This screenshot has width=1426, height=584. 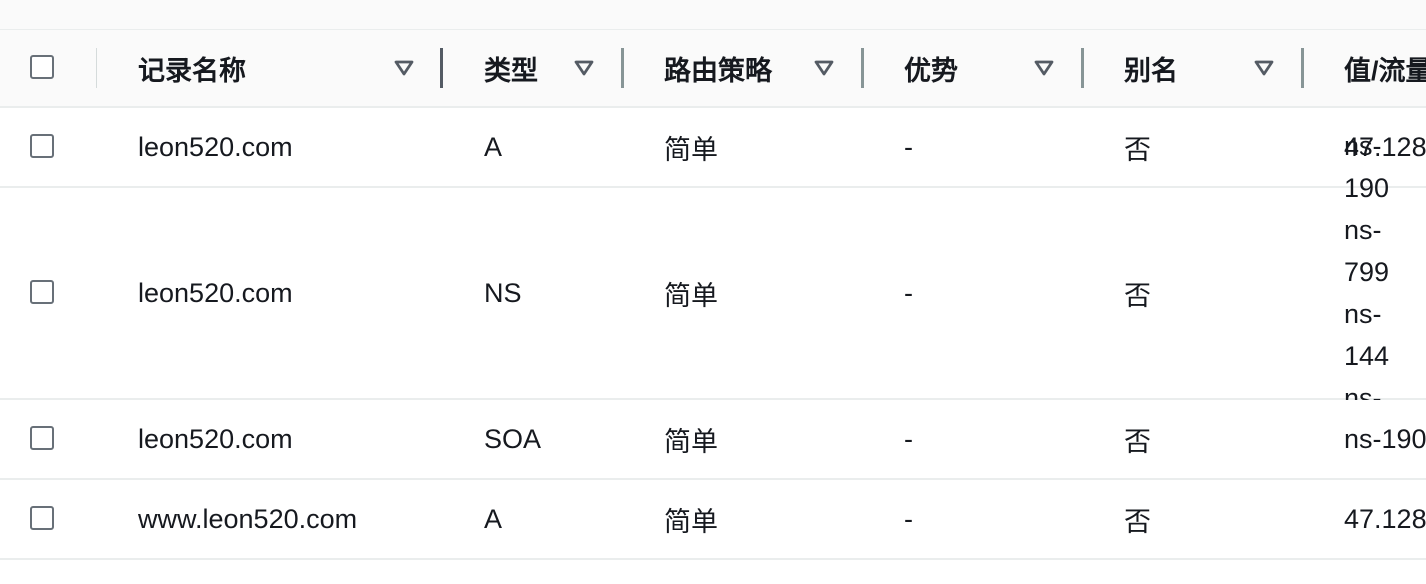 I want to click on table-row: www.leon520.com A 简单 - 否 47.128, so click(x=713, y=520).